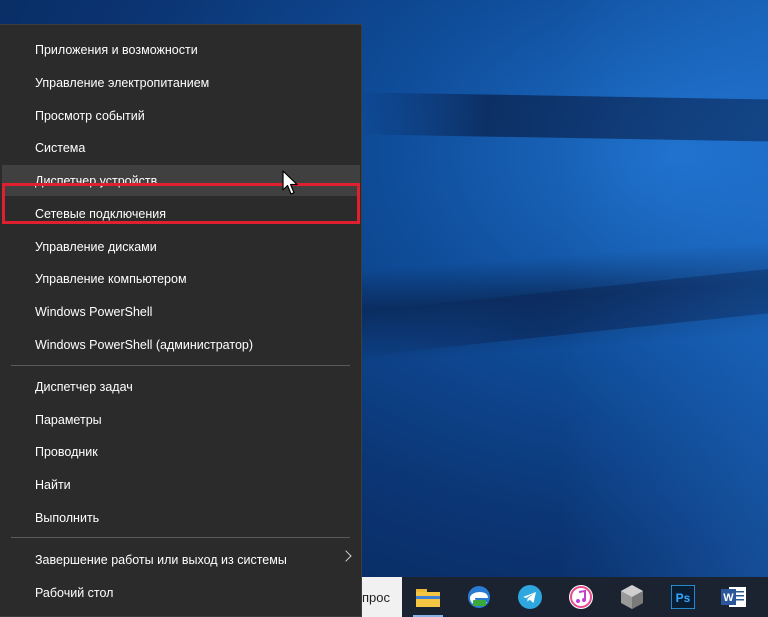  What do you see at coordinates (181, 451) in the screenshot?
I see `menu-item-file-explorer: Проводник` at bounding box center [181, 451].